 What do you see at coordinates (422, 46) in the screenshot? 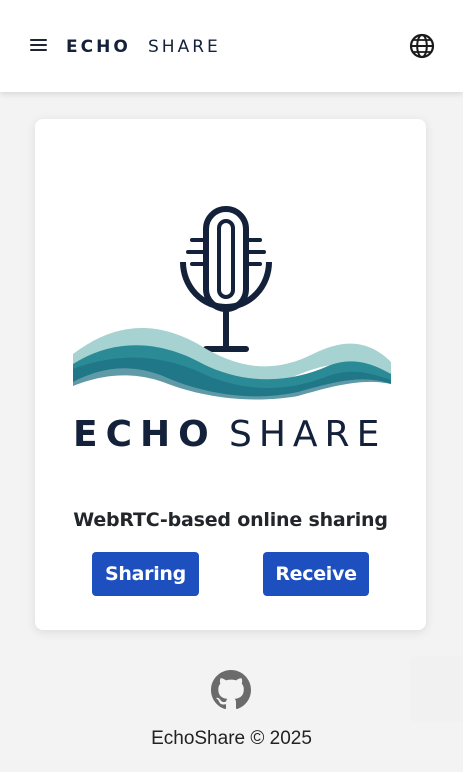
I see `globe-icon` at bounding box center [422, 46].